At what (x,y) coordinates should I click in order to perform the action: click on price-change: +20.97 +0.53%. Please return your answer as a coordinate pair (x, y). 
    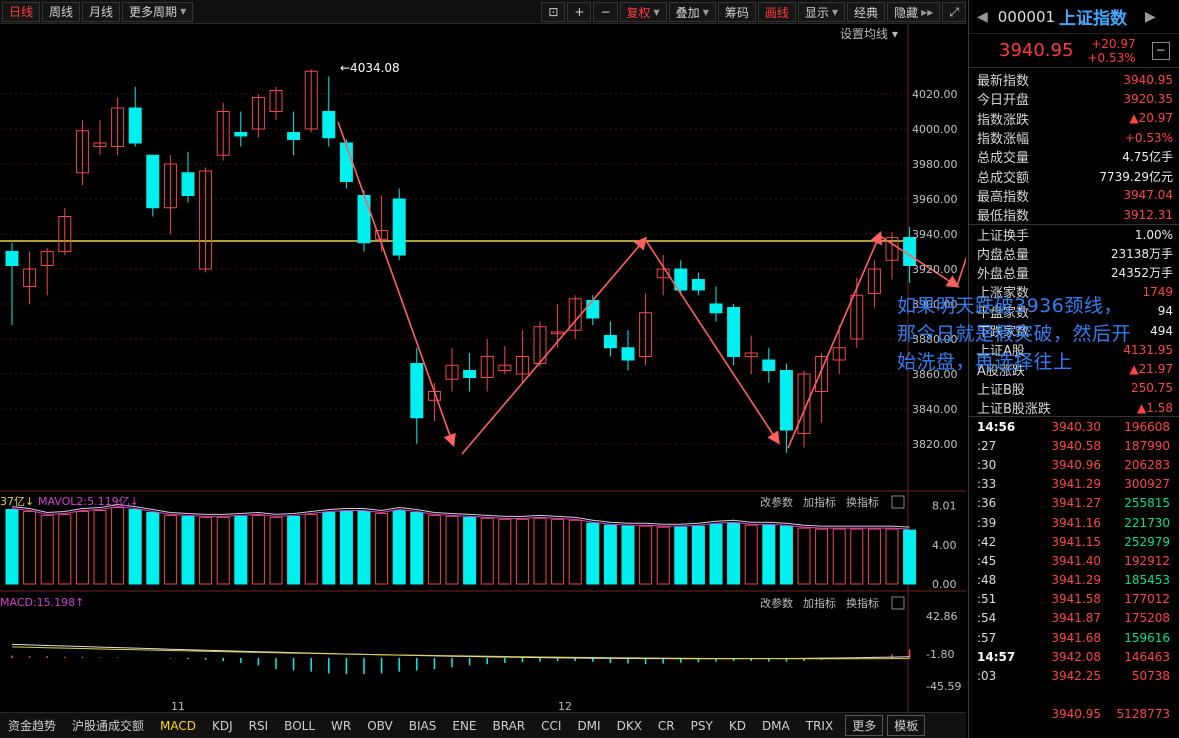
    Looking at the image, I should click on (1111, 51).